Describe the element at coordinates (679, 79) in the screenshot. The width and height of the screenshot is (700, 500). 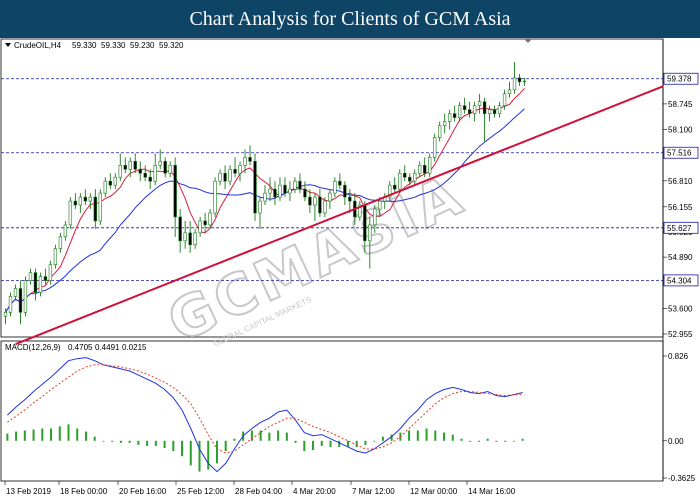
I see `level-tag-label: 59.378` at that location.